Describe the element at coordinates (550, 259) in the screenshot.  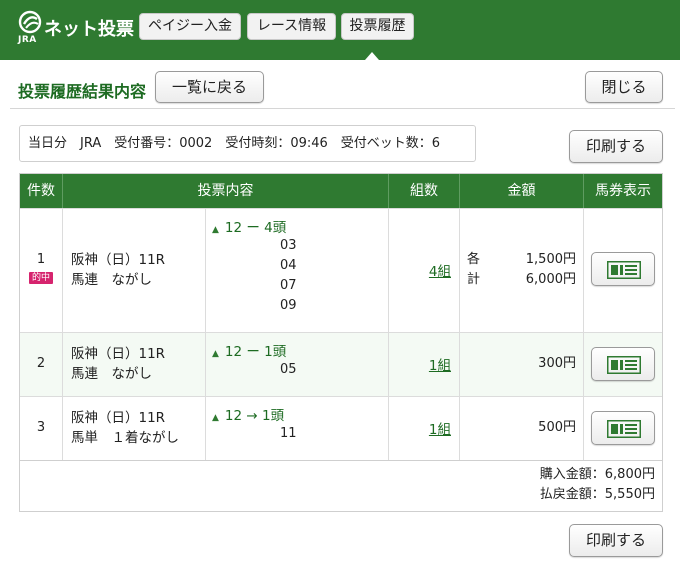
I see `amount-each: 1,500円` at that location.